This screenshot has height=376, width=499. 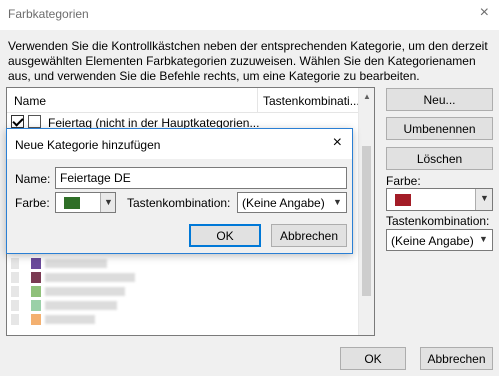 I want to click on column-header-name: Name, so click(x=30, y=101).